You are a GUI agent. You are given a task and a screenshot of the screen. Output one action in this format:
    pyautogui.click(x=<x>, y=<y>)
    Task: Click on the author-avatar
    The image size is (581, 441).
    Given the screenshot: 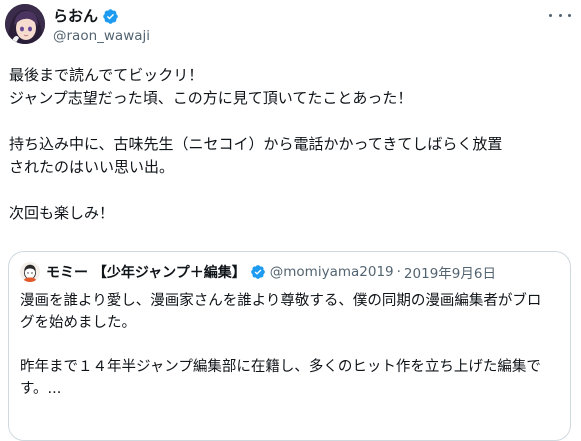 What is the action you would take?
    pyautogui.click(x=25, y=24)
    